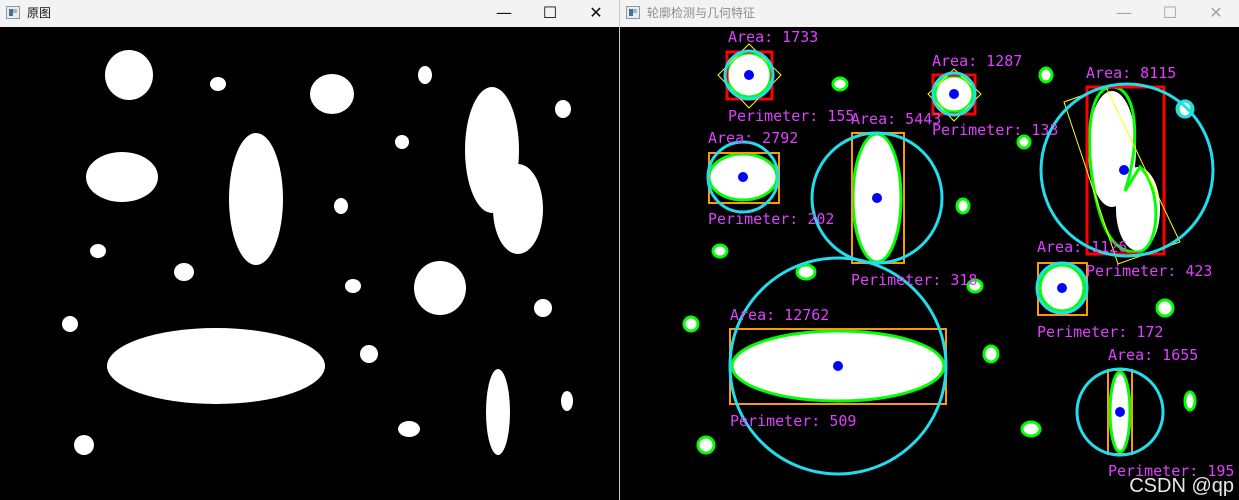 This screenshot has width=1239, height=500. What do you see at coordinates (773, 37) in the screenshot?
I see `area-label: Area: 1733` at bounding box center [773, 37].